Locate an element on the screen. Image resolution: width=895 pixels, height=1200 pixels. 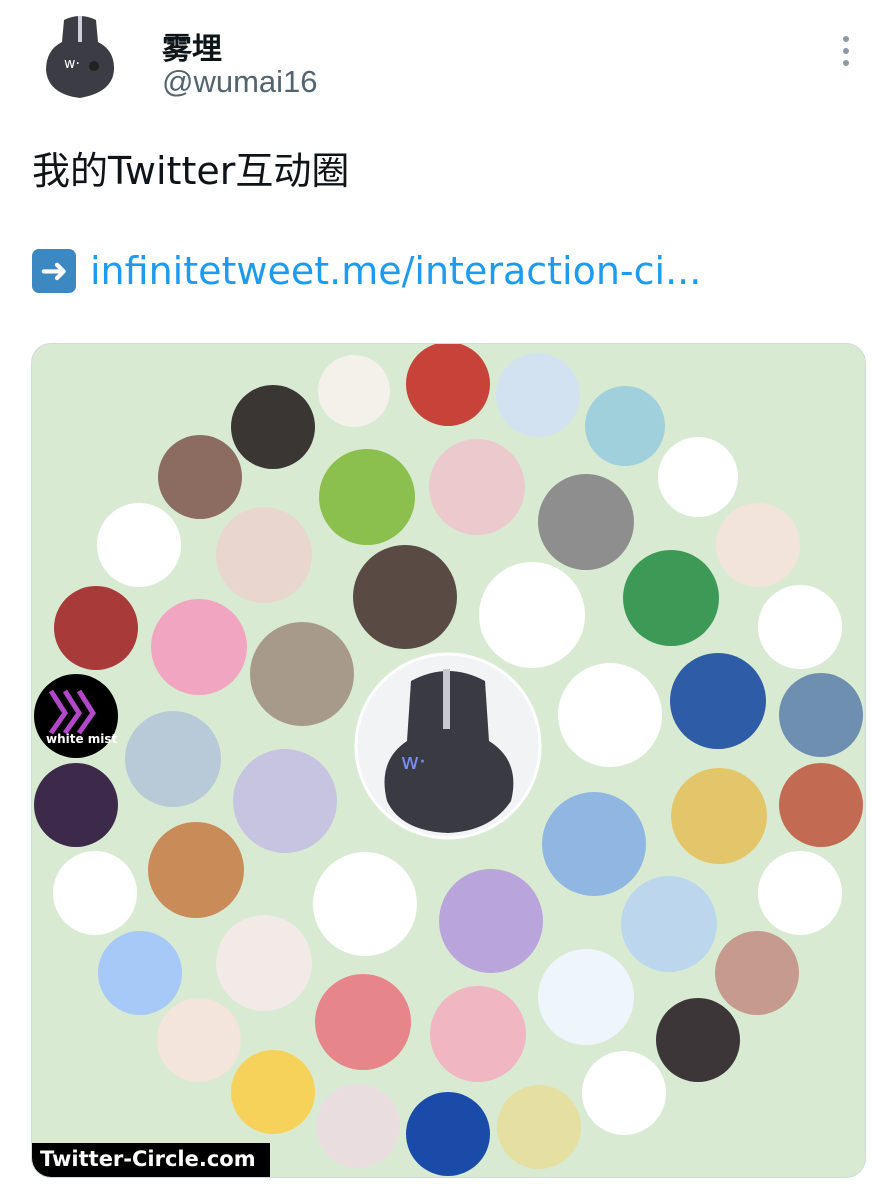
handle: @wumai16 is located at coordinates (240, 82).